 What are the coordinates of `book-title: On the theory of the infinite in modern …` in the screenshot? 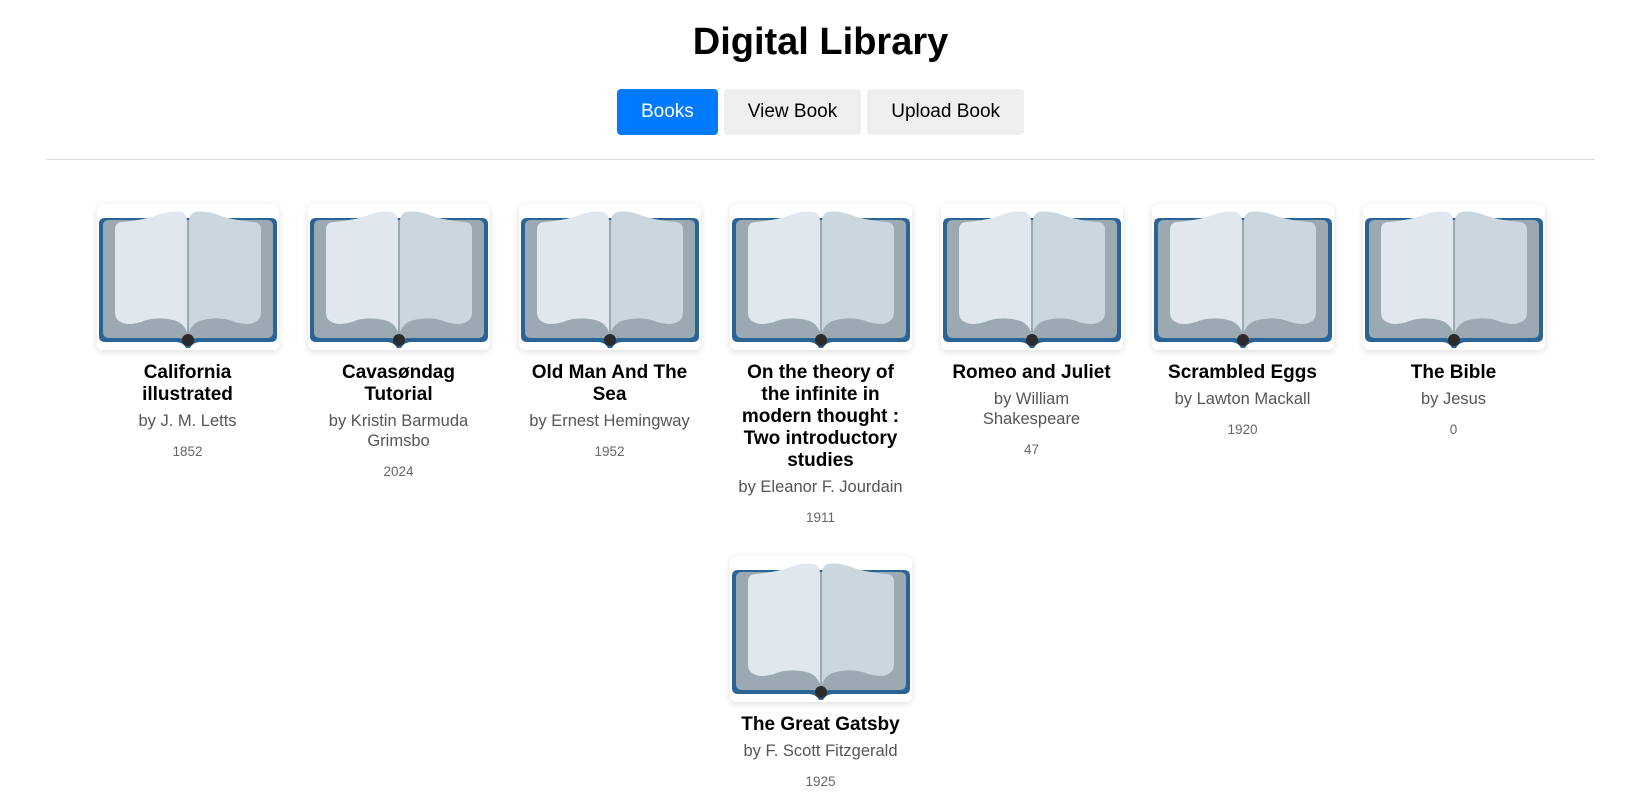 It's located at (821, 417).